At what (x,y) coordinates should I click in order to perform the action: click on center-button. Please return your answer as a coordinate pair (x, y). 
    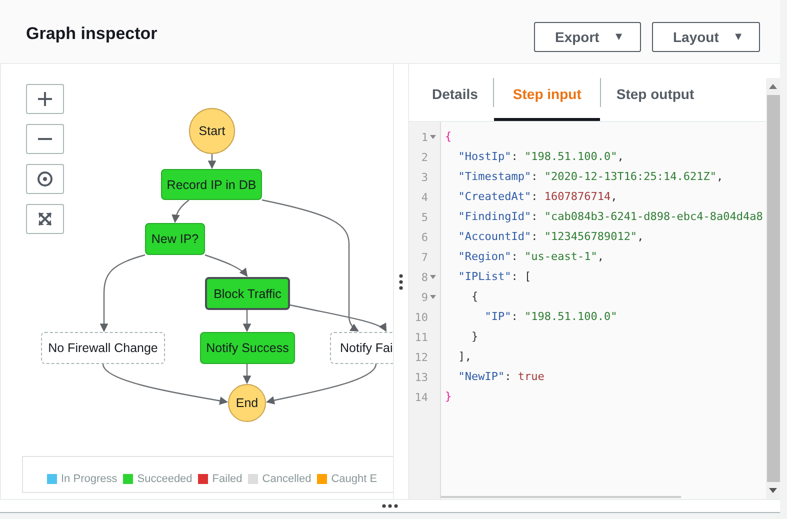
    Looking at the image, I should click on (45, 179).